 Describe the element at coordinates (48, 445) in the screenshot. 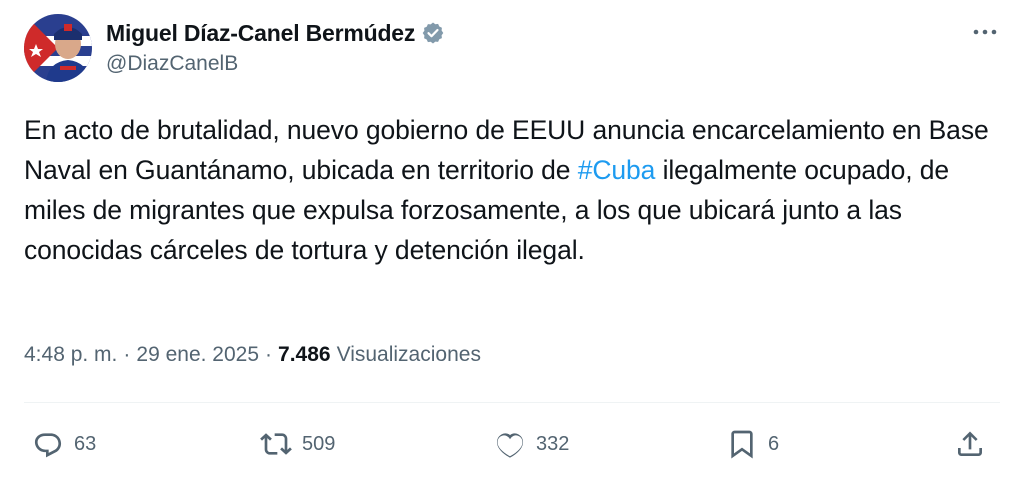

I see `reply-icon` at that location.